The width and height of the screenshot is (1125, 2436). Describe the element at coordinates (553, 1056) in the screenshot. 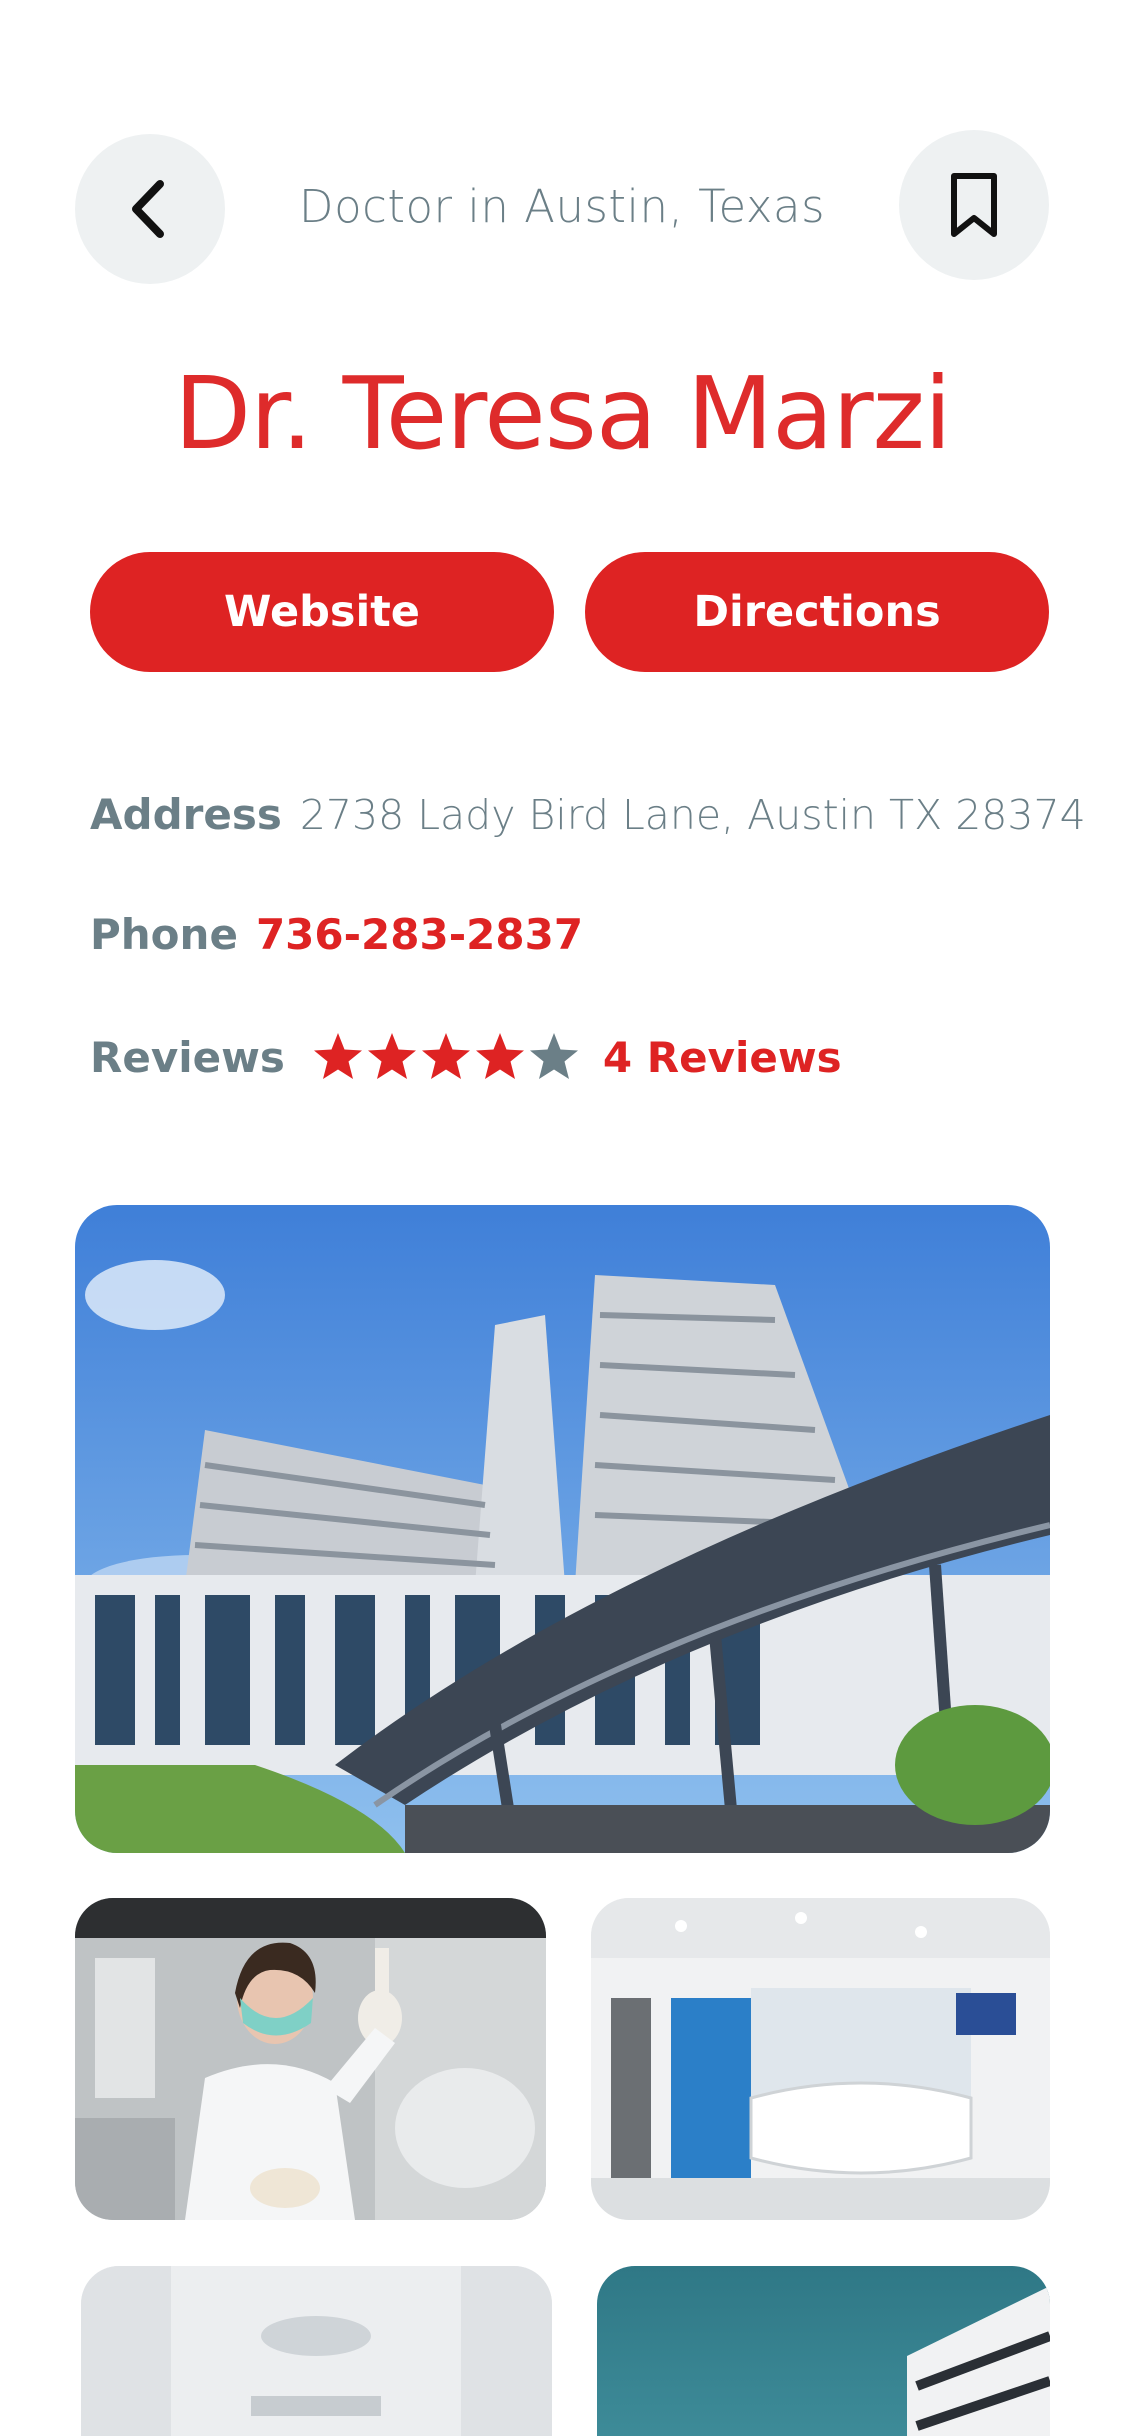

I see `star-empty-icon` at that location.